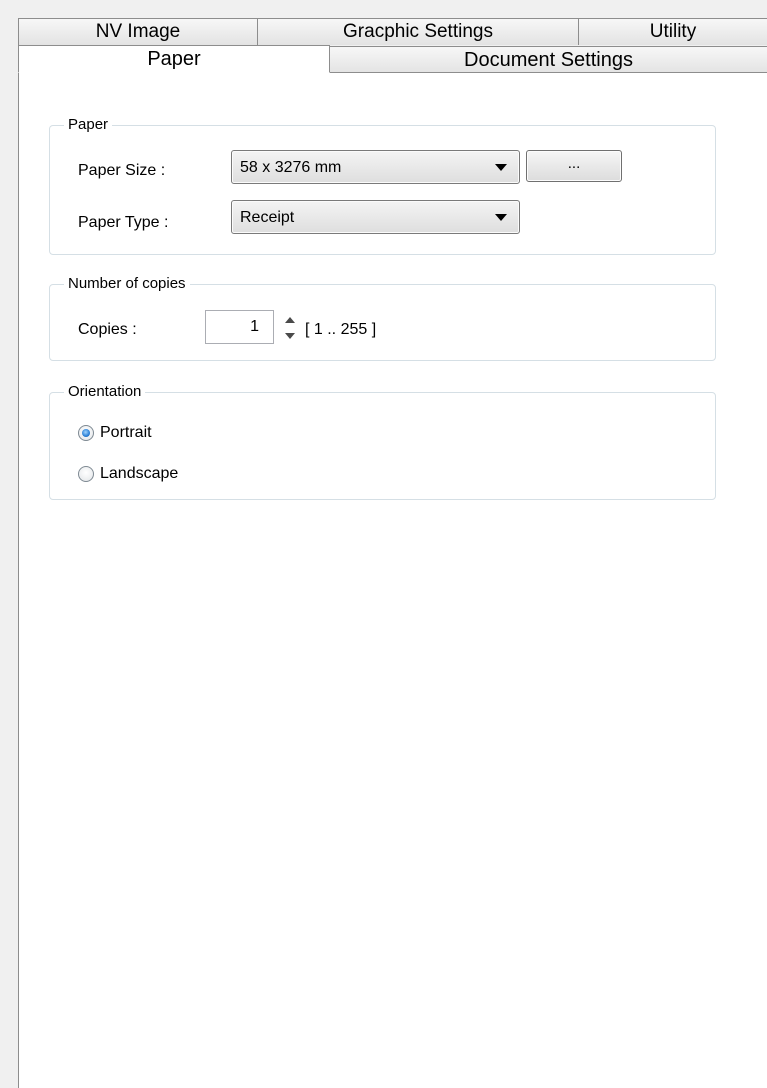 The width and height of the screenshot is (767, 1088). I want to click on copies-input: 1, so click(239, 327).